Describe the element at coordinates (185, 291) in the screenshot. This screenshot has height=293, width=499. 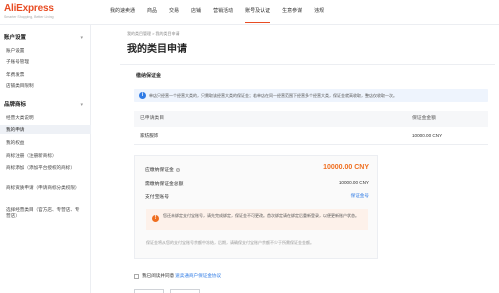
I see `cancel-button` at that location.